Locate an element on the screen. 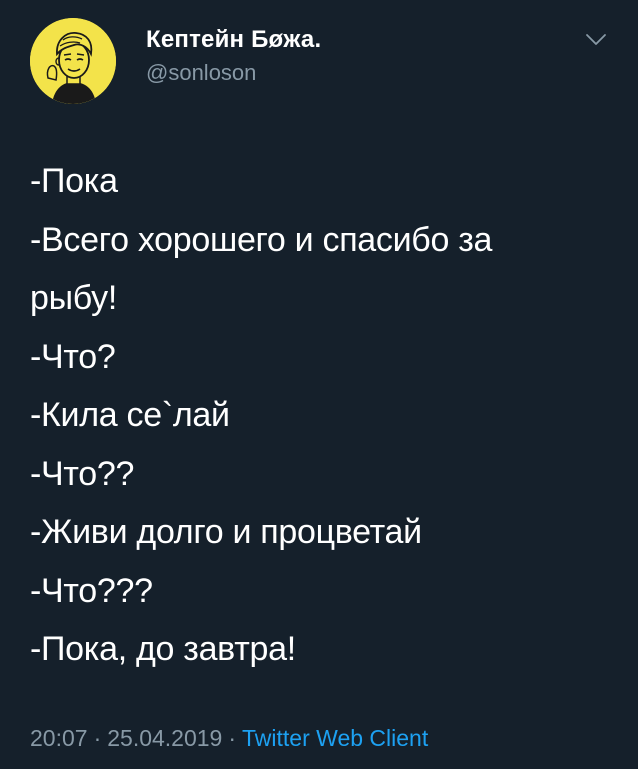  tweet-line: -Что??? is located at coordinates (91, 590).